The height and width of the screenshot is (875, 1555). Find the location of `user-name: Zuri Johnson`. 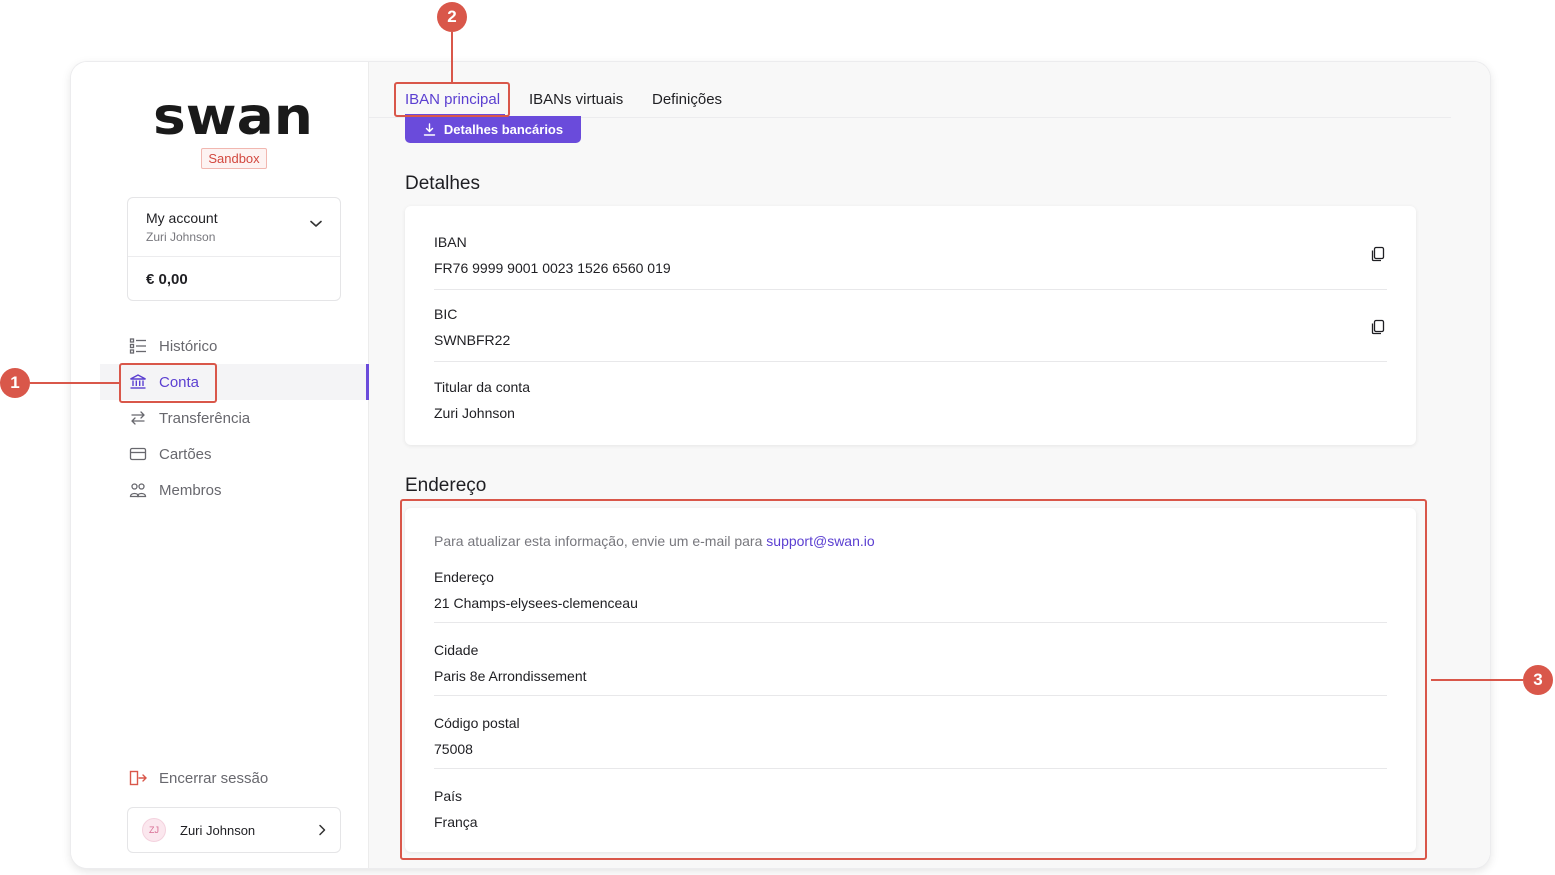

user-name: Zuri Johnson is located at coordinates (218, 830).